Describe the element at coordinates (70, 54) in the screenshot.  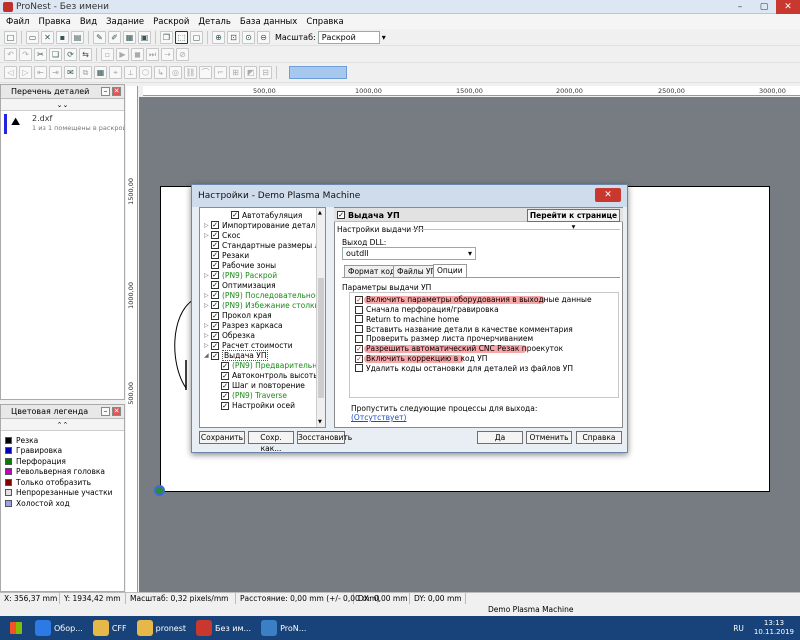
I see `rotate-icon: ⟳` at that location.